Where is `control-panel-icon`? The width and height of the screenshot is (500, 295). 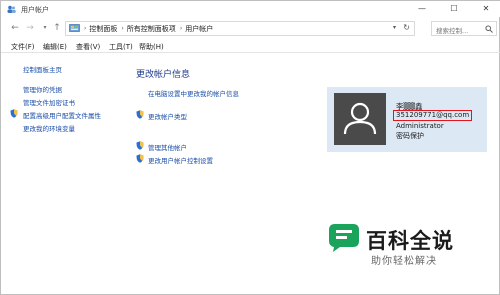
control-panel-icon is located at coordinates (74, 28).